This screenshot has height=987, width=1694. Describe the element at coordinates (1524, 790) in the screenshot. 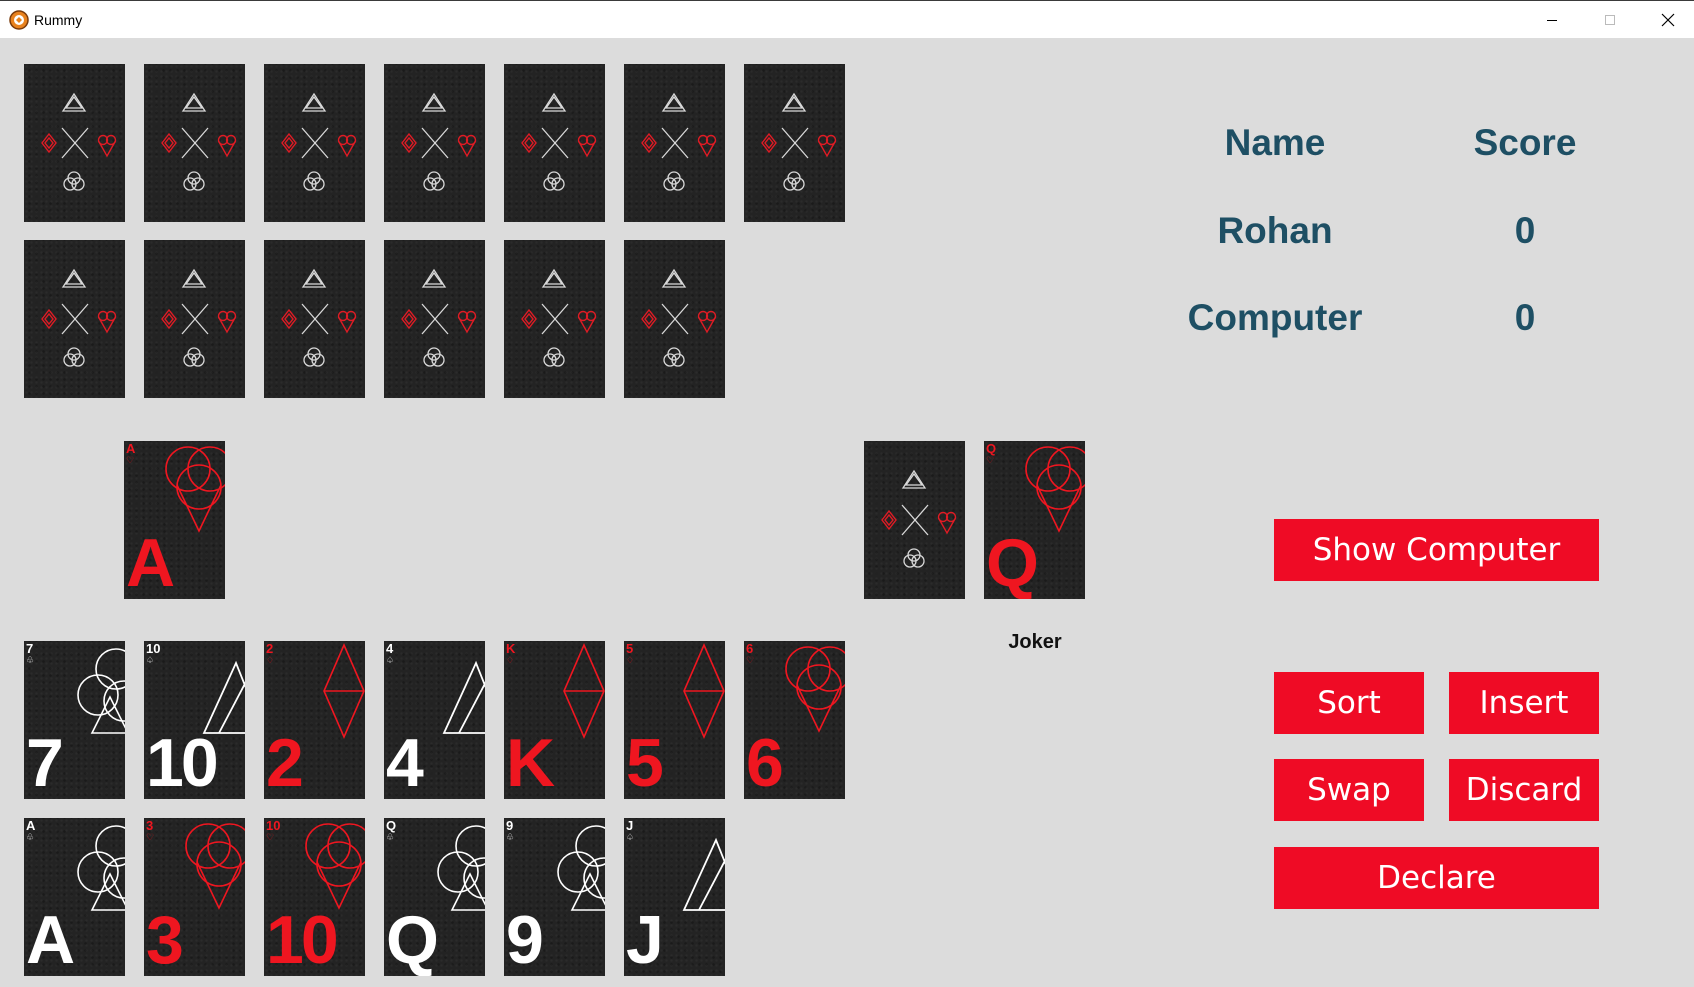

I see `discard-button: Discard` at that location.